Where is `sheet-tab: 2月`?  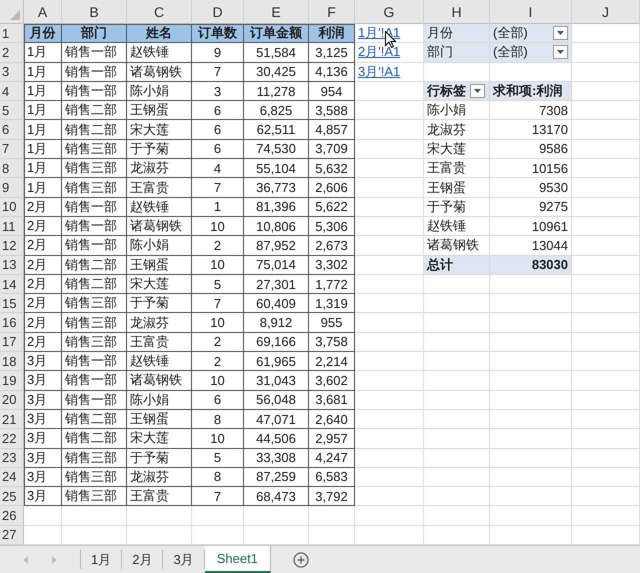
sheet-tab: 2月 is located at coordinates (143, 559).